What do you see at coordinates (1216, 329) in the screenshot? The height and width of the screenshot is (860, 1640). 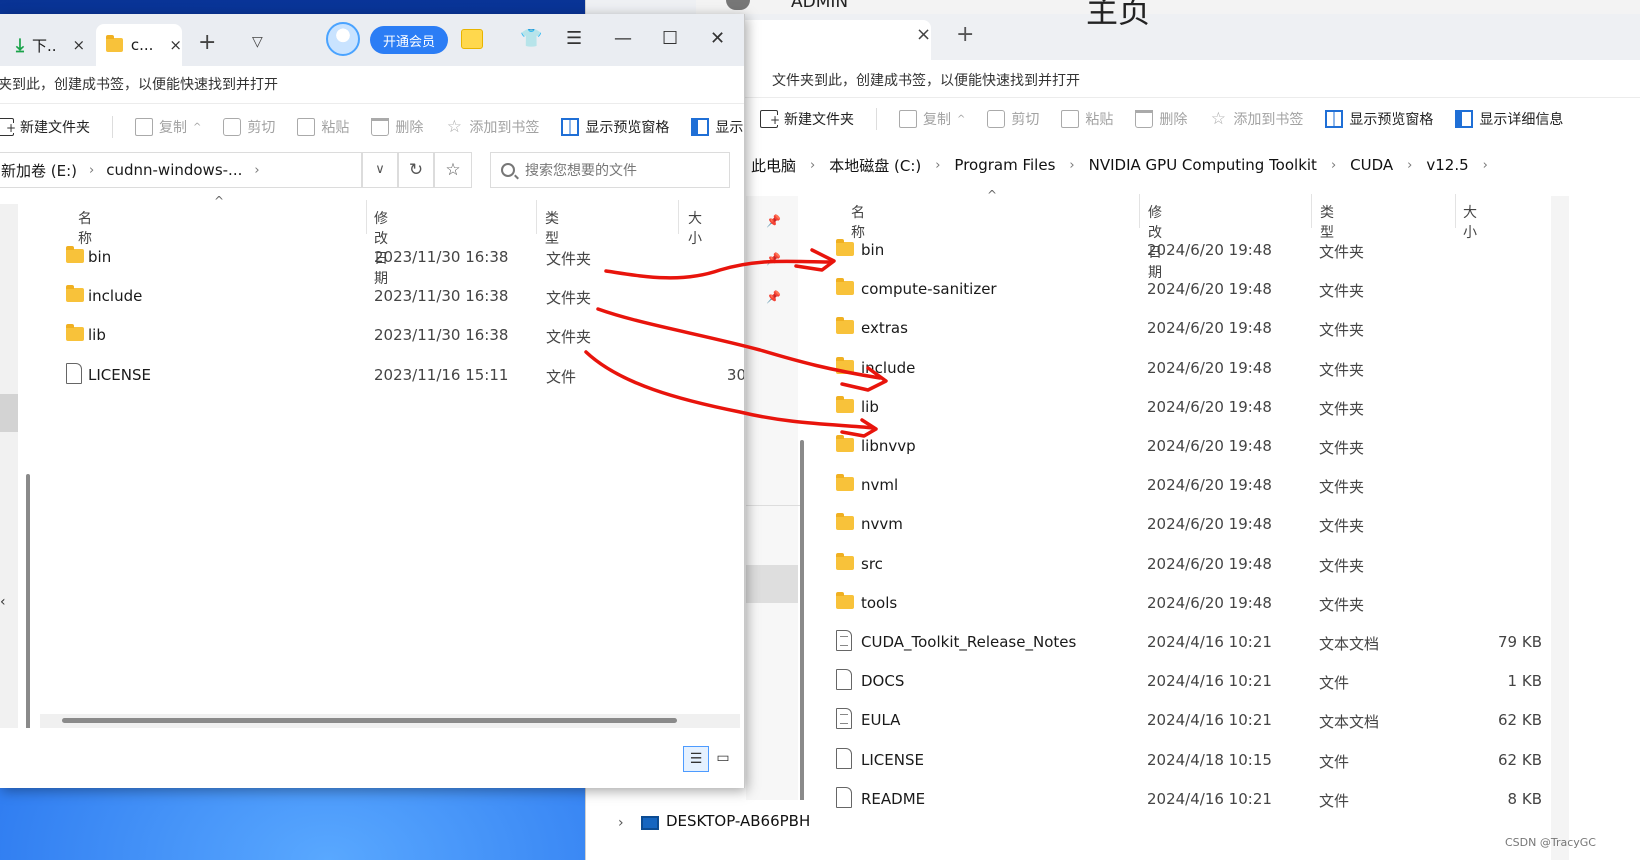 I see `file-row: extras 2024/6/20 19:48 文件夹` at bounding box center [1216, 329].